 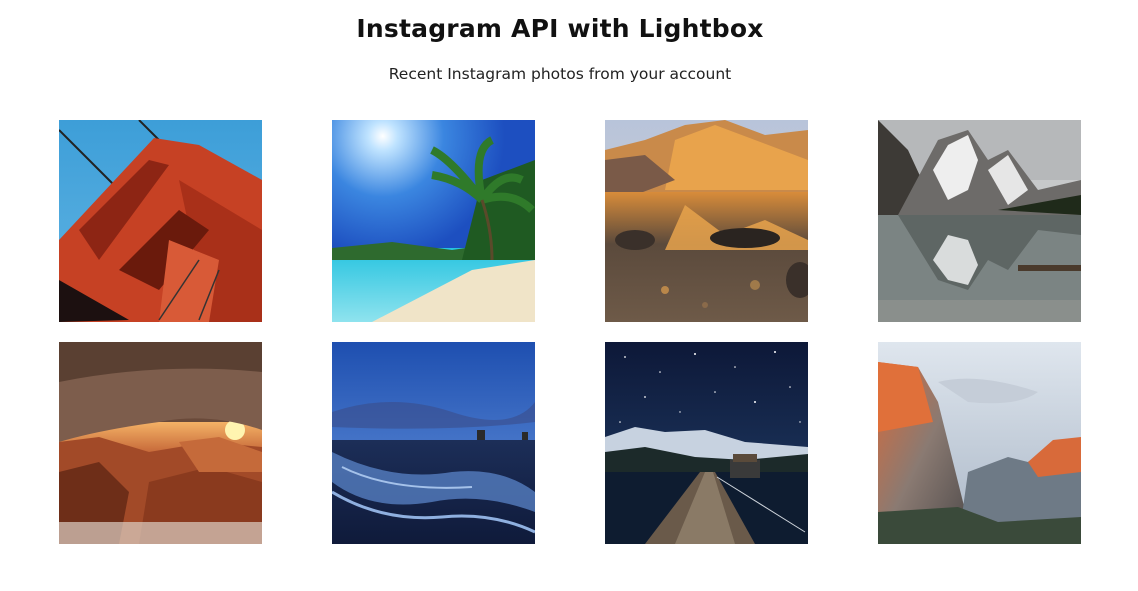 What do you see at coordinates (706, 443) in the screenshot?
I see `starry-pier-photo` at bounding box center [706, 443].